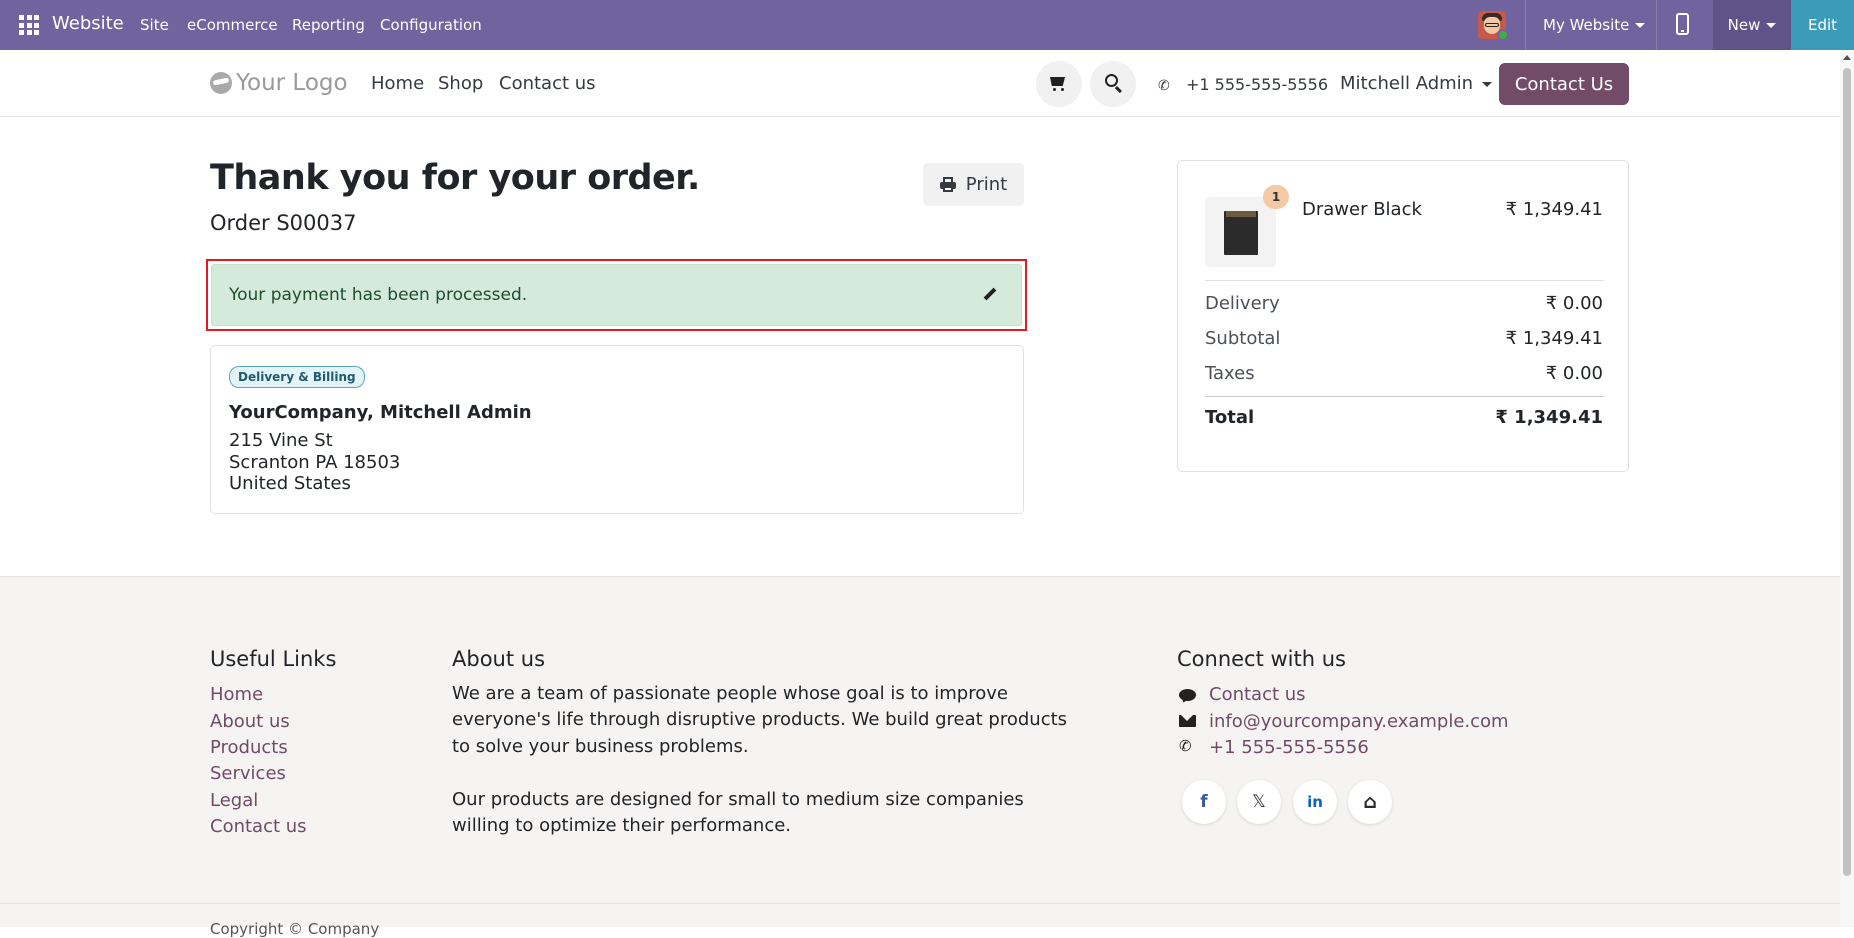 The width and height of the screenshot is (1854, 938). What do you see at coordinates (1204, 802) in the screenshot?
I see `facebook-icon: f` at bounding box center [1204, 802].